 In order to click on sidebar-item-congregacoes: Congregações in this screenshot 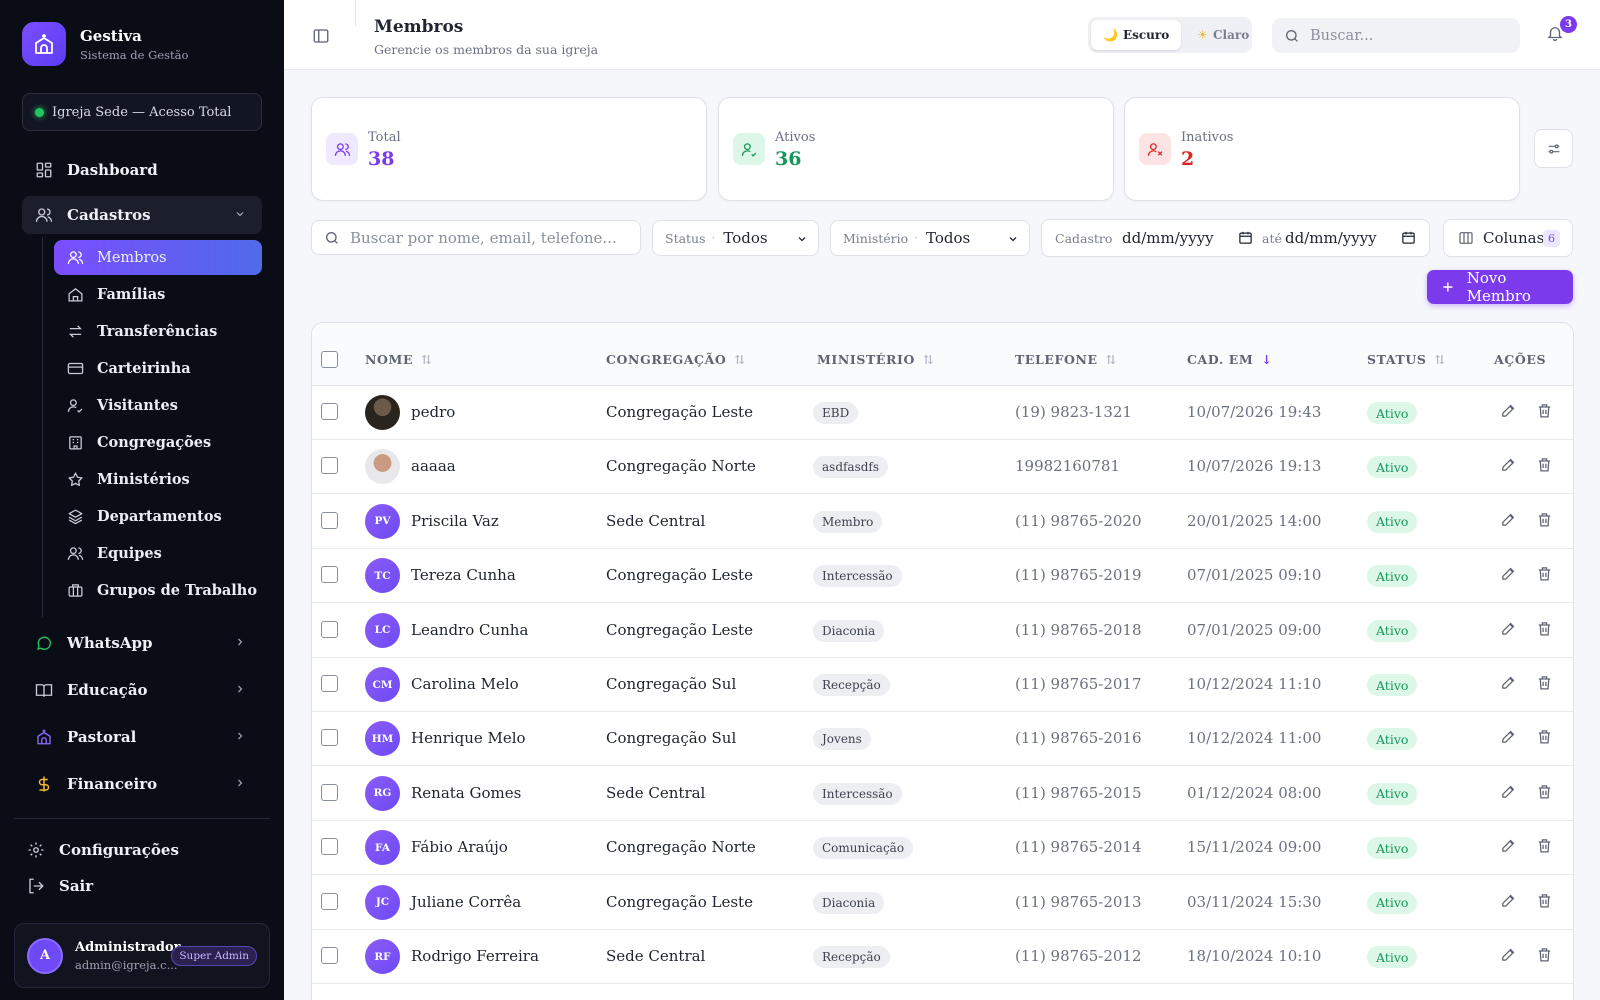, I will do `click(158, 442)`.